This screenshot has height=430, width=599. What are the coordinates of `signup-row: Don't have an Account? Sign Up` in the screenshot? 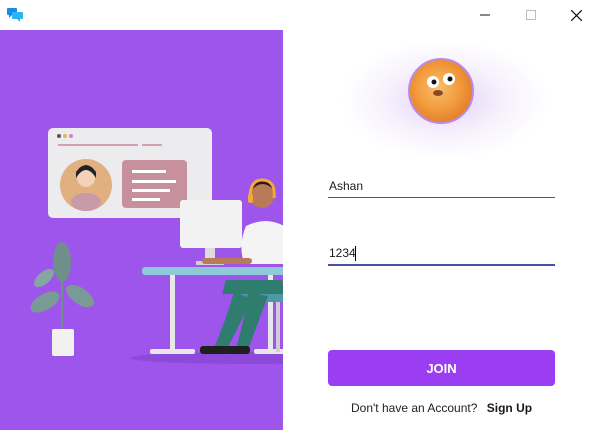 It's located at (441, 408).